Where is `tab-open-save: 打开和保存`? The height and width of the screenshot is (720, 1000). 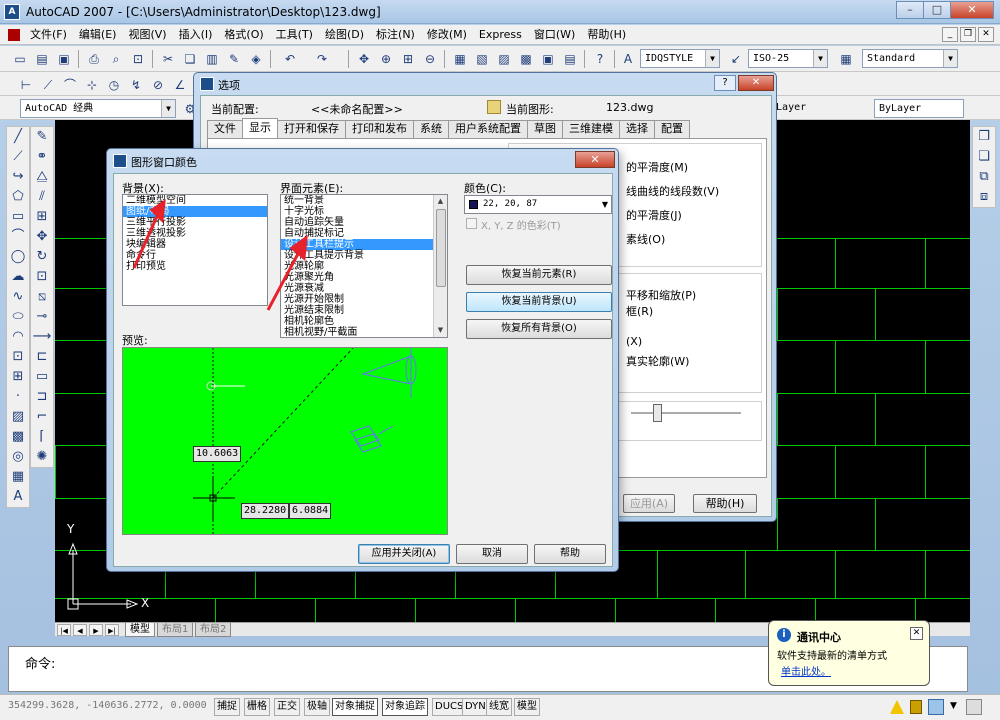 tab-open-save: 打开和保存 is located at coordinates (311, 129).